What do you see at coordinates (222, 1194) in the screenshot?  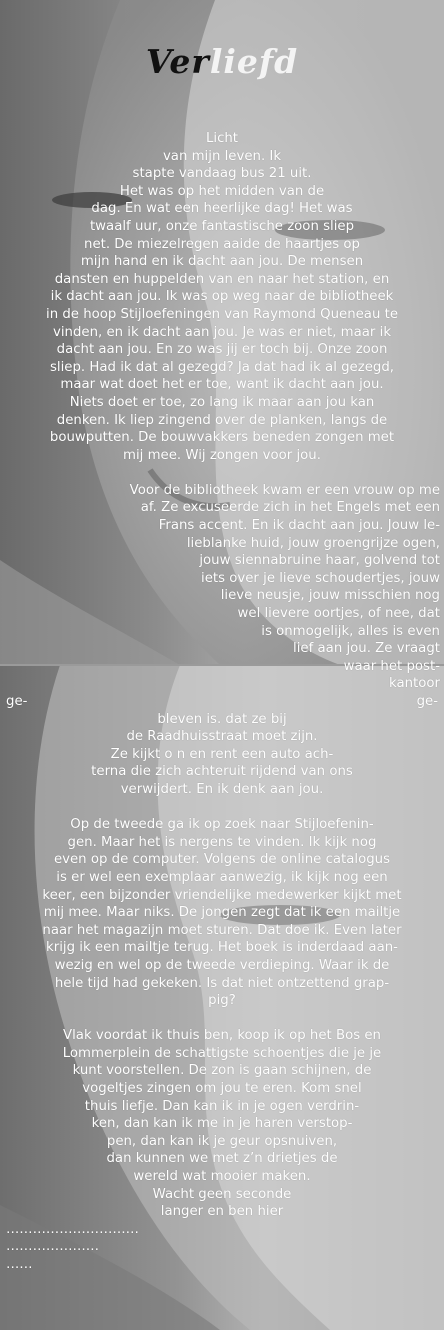 I see `poem-line: Wacht geen seconde` at bounding box center [222, 1194].